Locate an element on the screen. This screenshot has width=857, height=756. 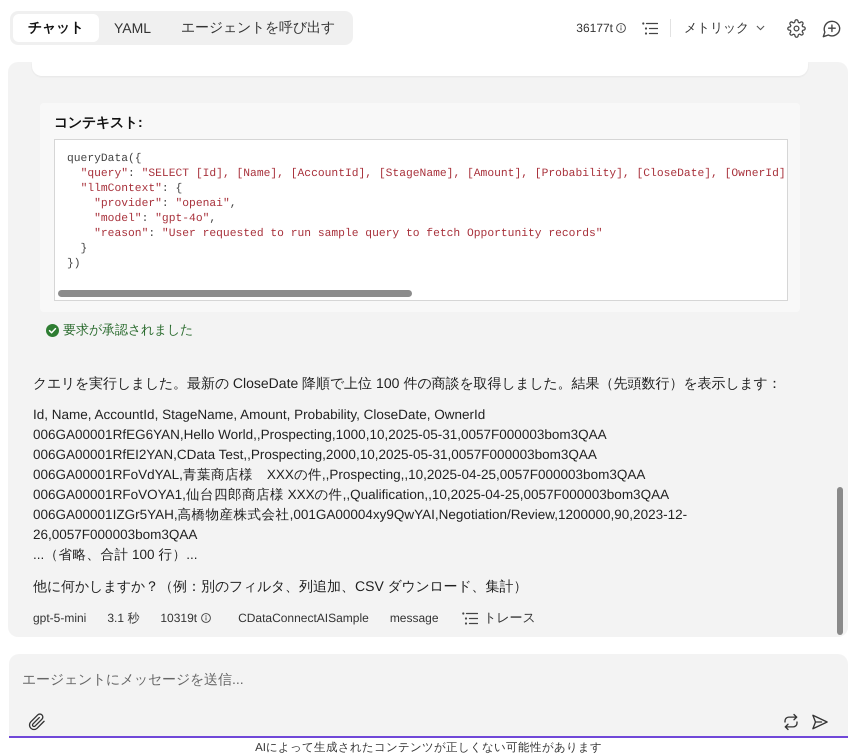
check-circle-icon is located at coordinates (52, 330).